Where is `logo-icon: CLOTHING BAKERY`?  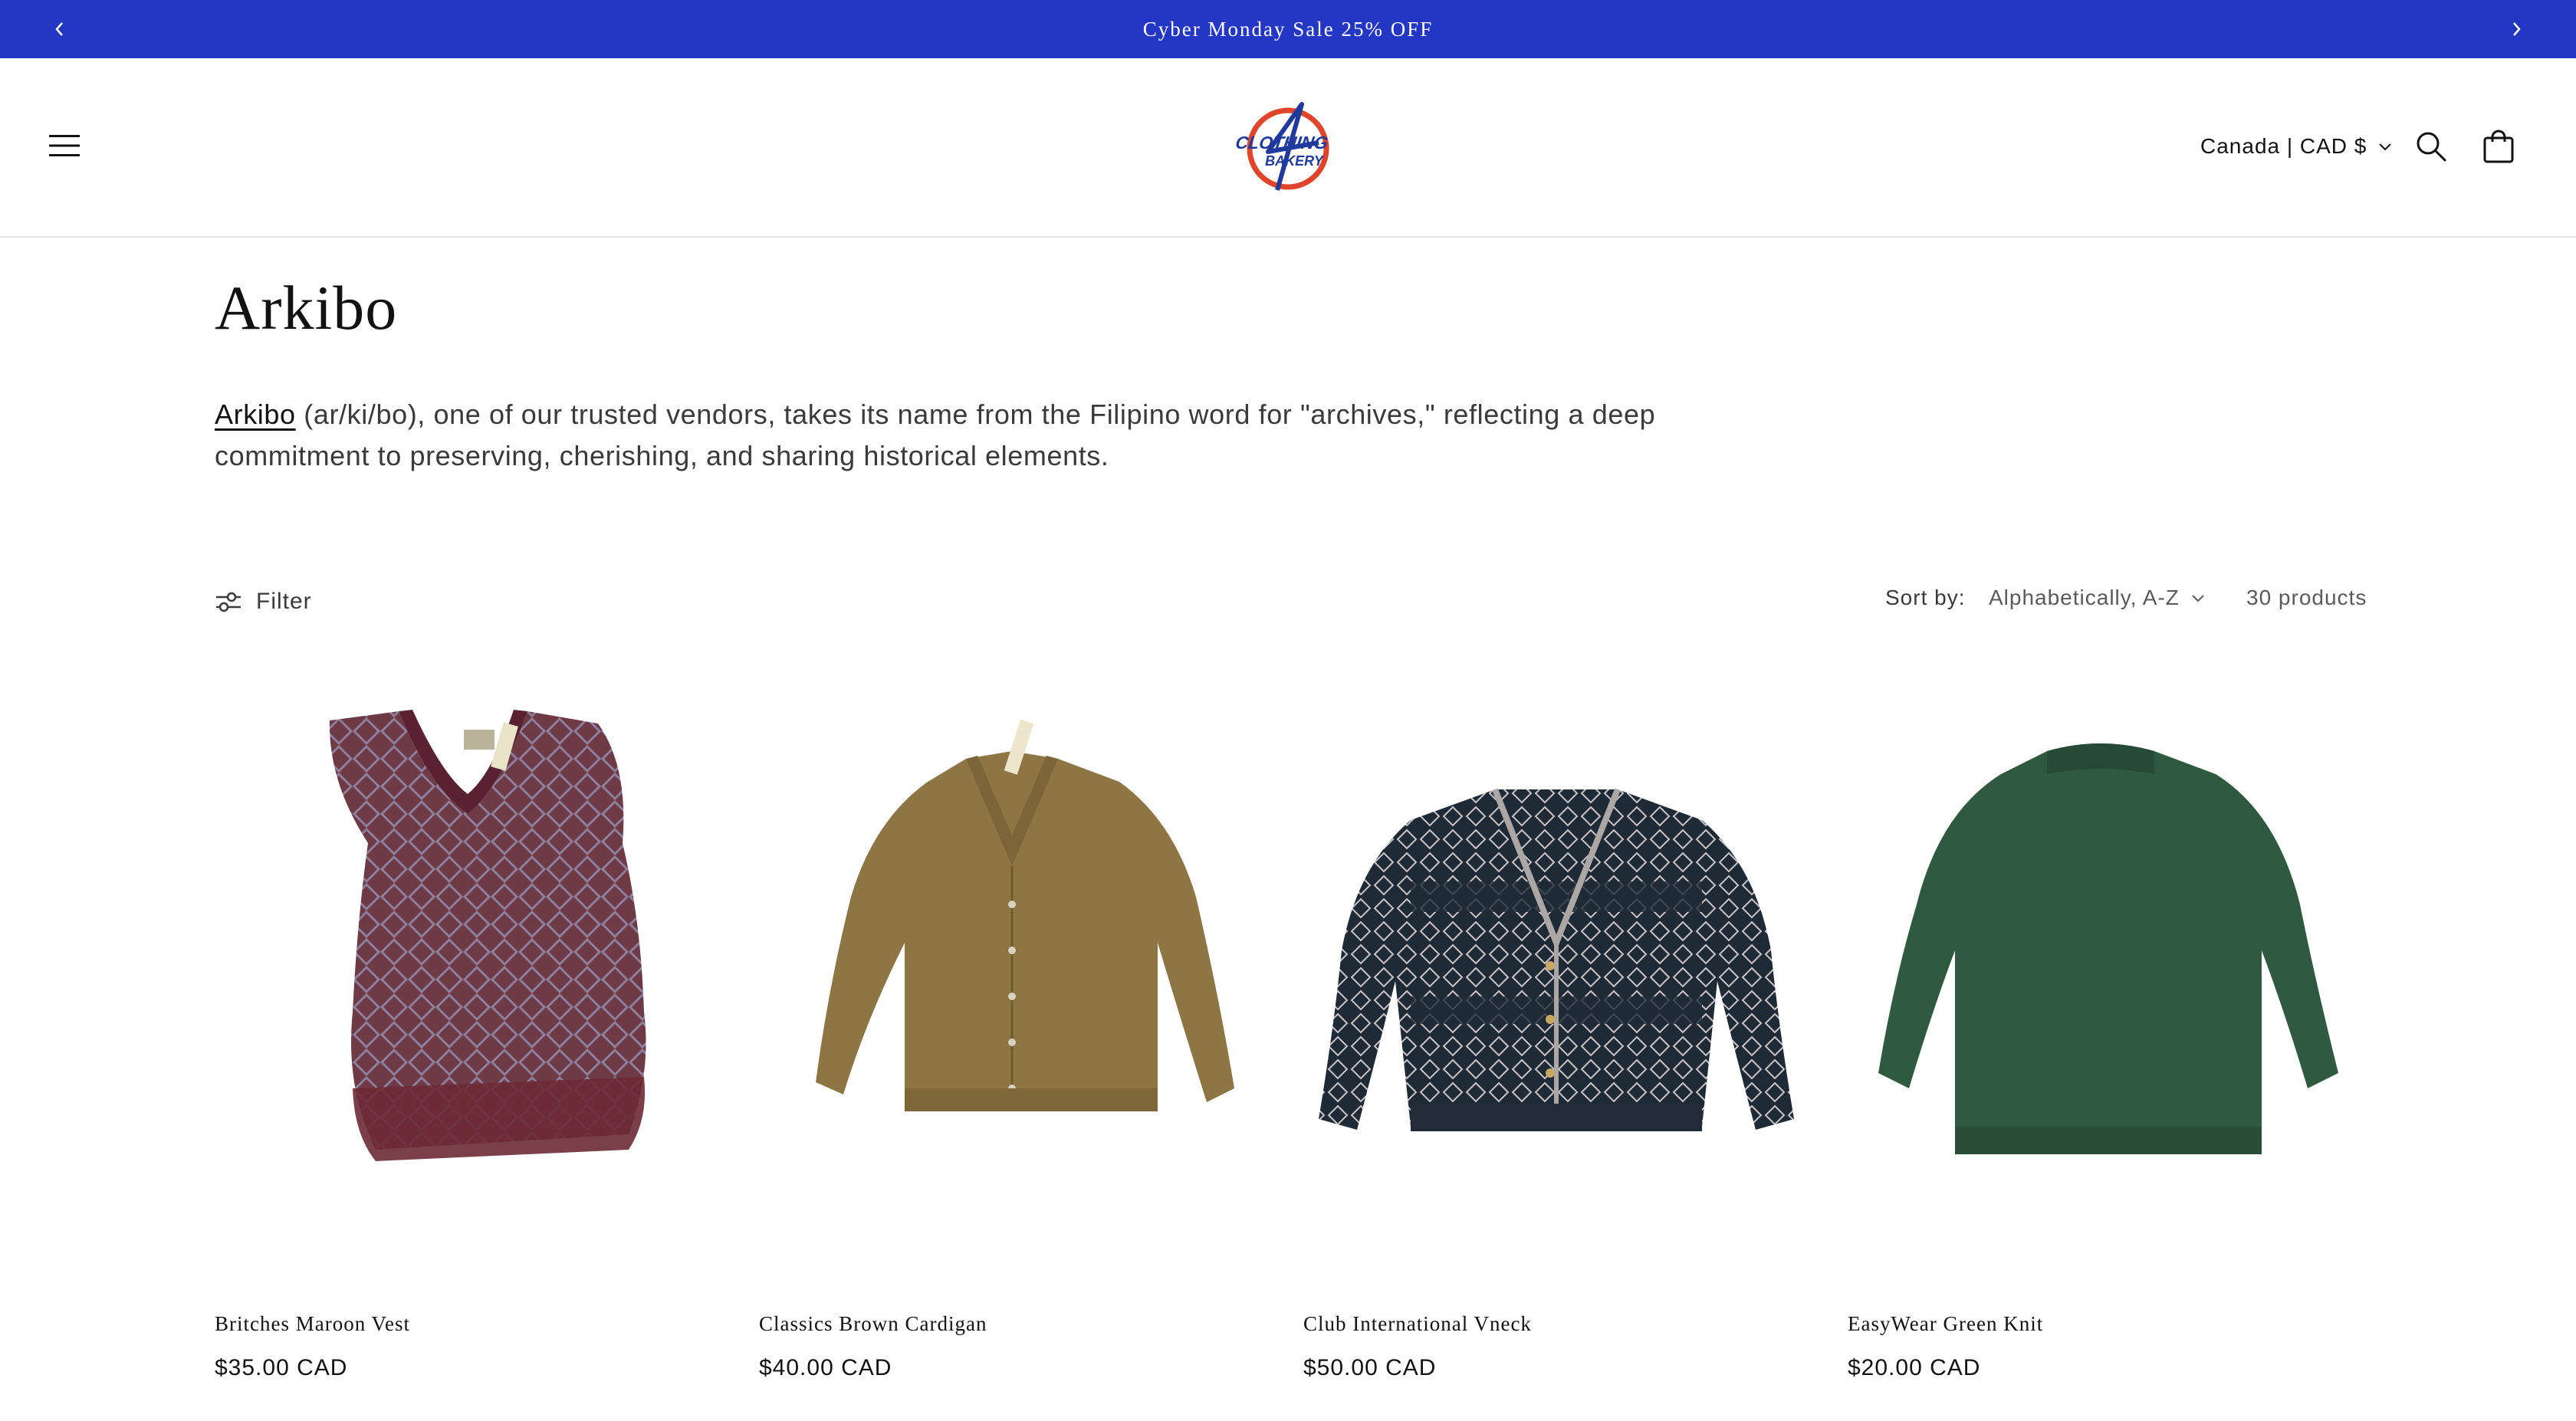 logo-icon: CLOTHING BAKERY is located at coordinates (1281, 146).